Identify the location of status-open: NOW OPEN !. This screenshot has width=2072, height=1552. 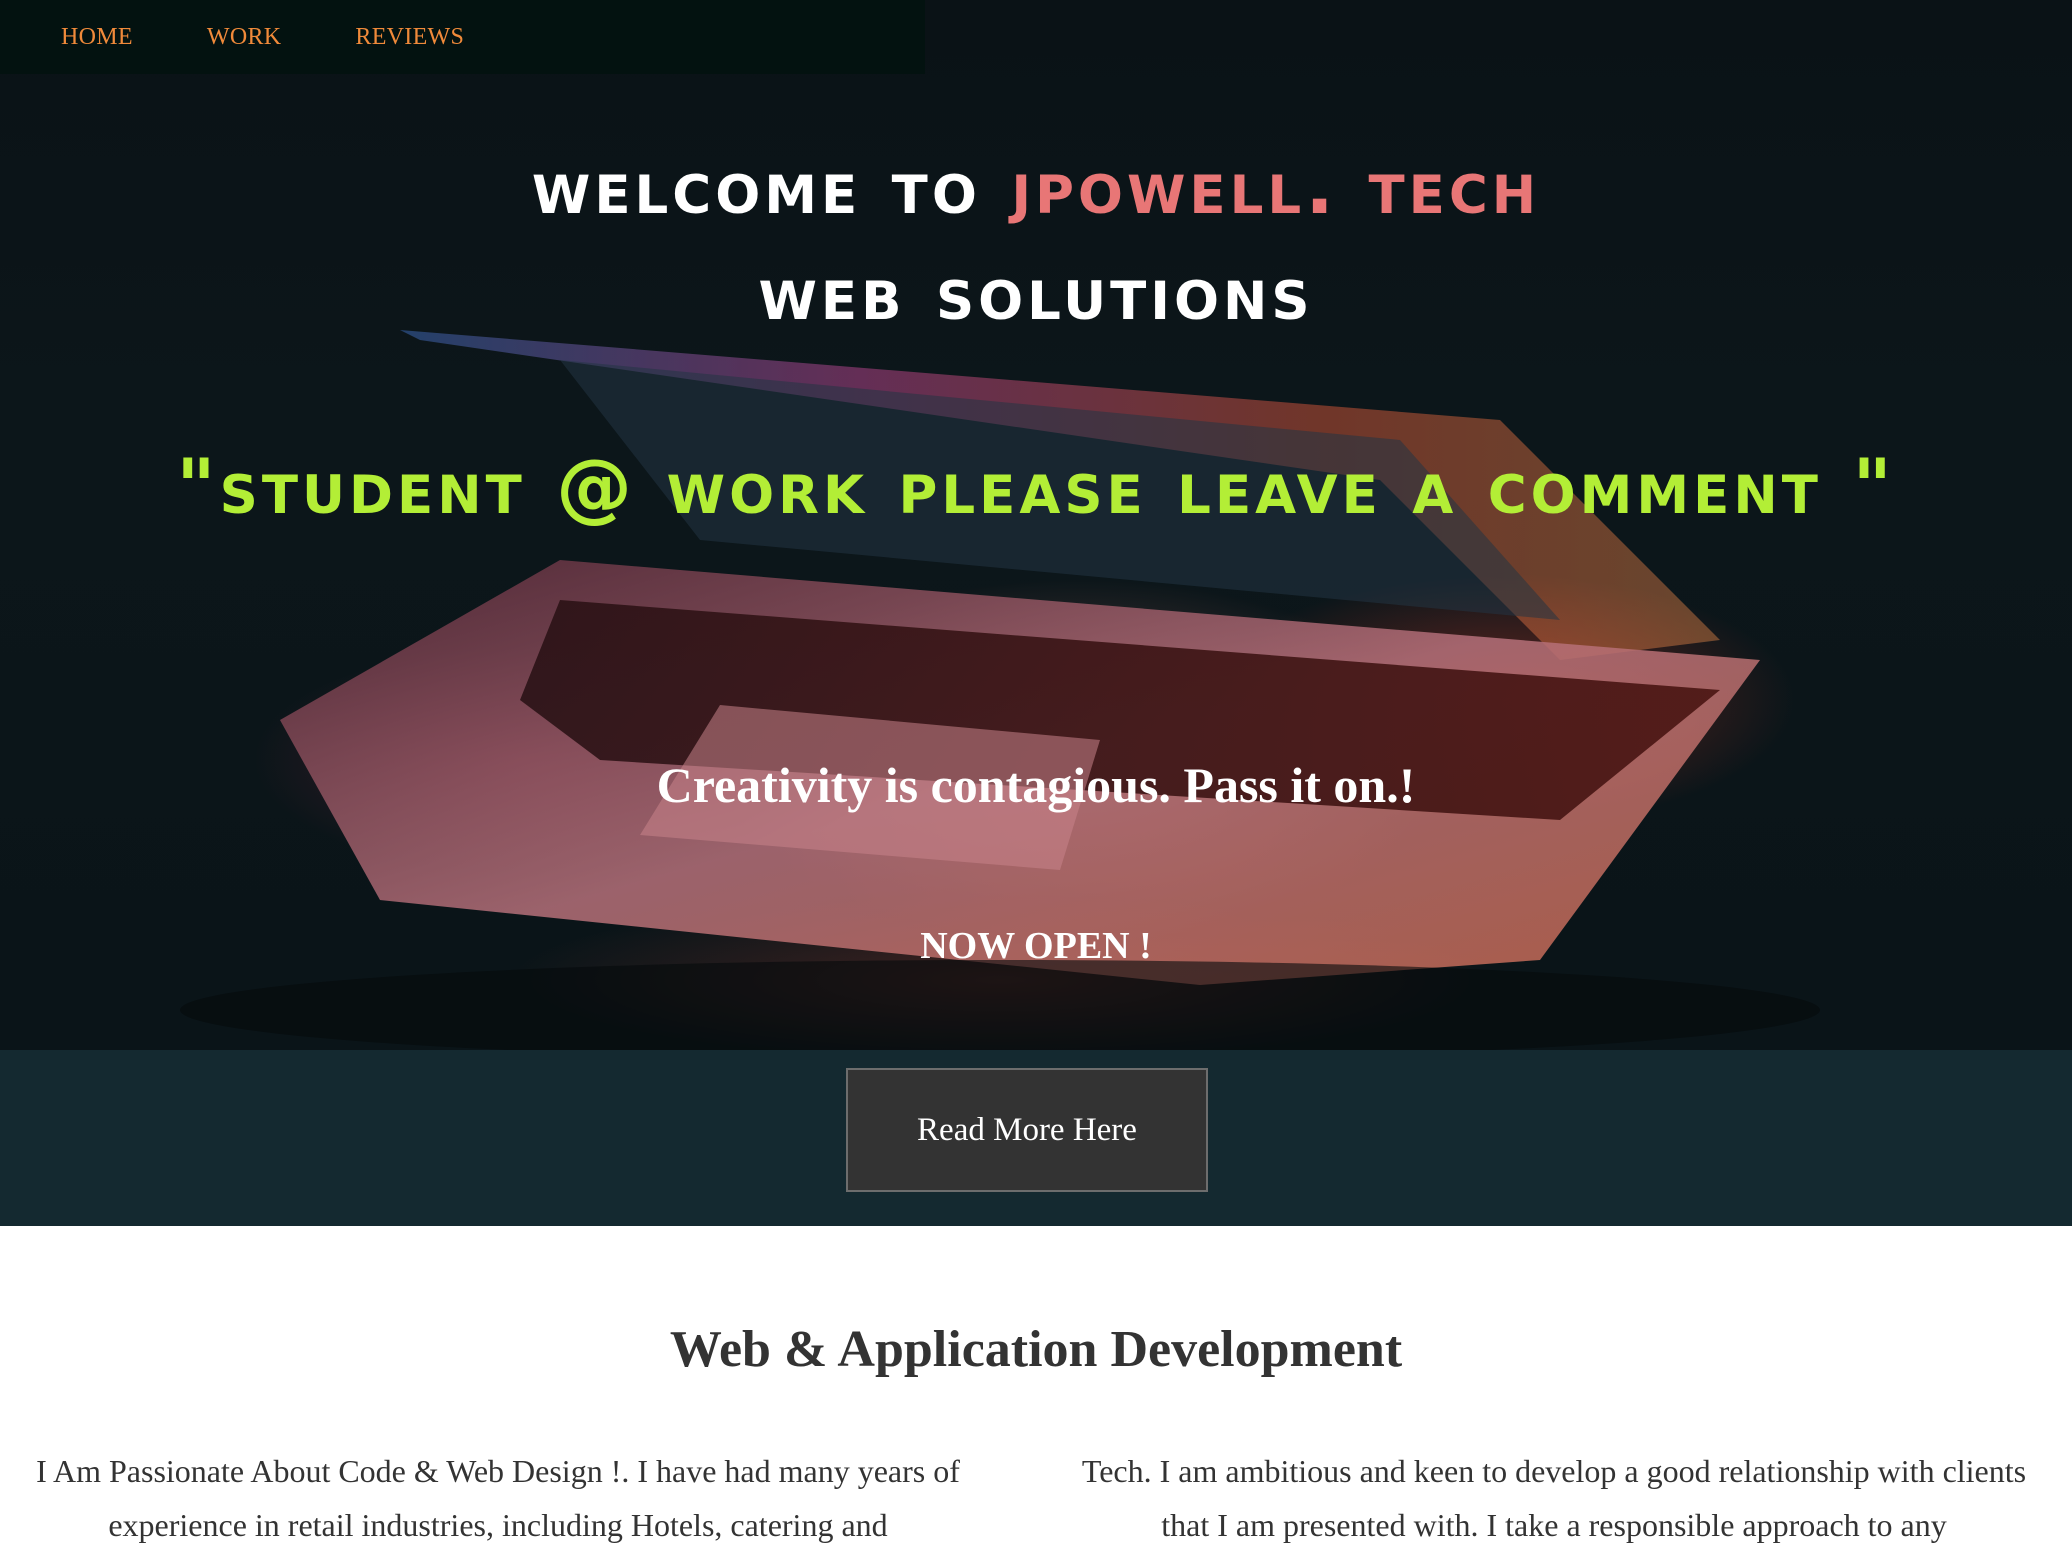
(1036, 946).